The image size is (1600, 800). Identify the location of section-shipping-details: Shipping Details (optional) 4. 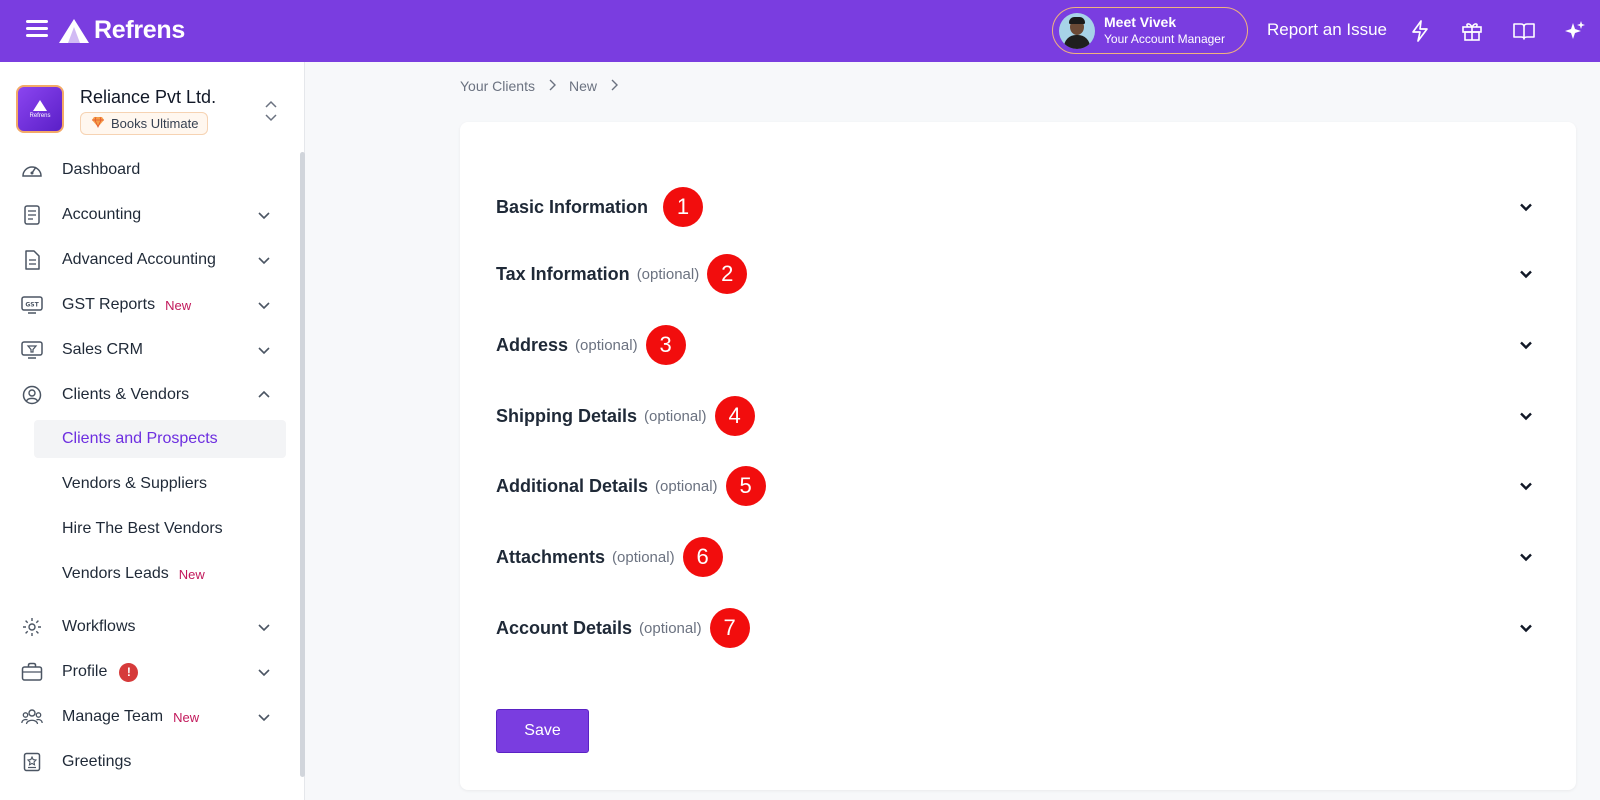
(1016, 416).